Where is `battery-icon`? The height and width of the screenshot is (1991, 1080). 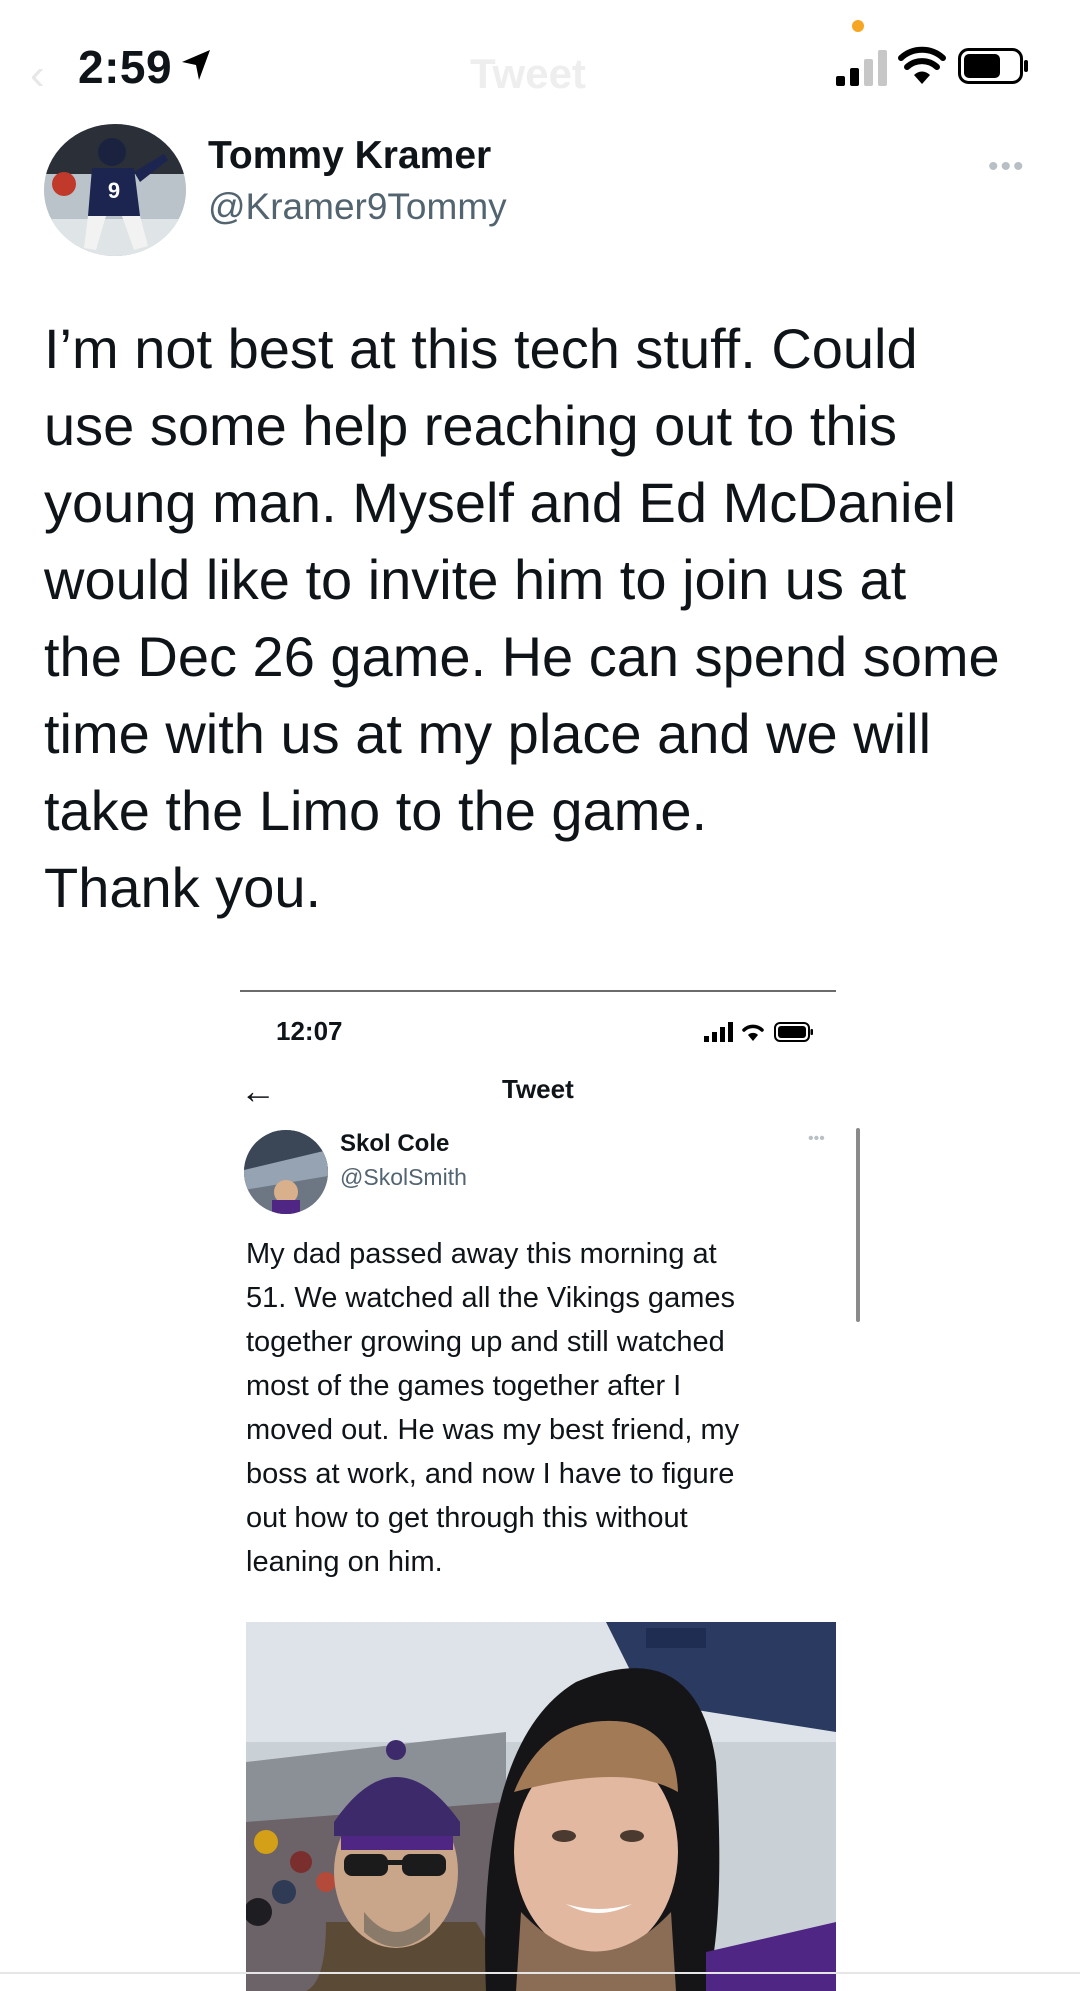
battery-icon is located at coordinates (993, 66).